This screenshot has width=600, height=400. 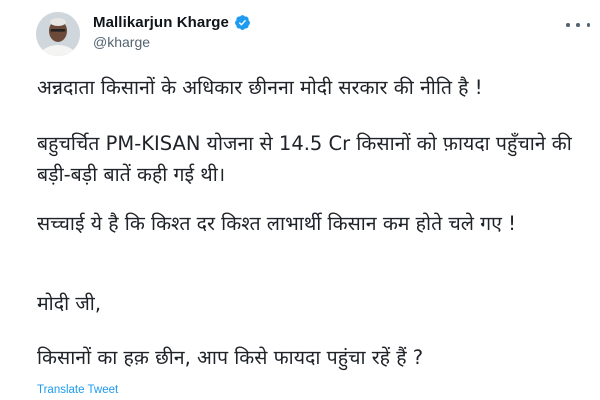 What do you see at coordinates (69, 303) in the screenshot?
I see `tweet-paragraph: मोदी जी,` at bounding box center [69, 303].